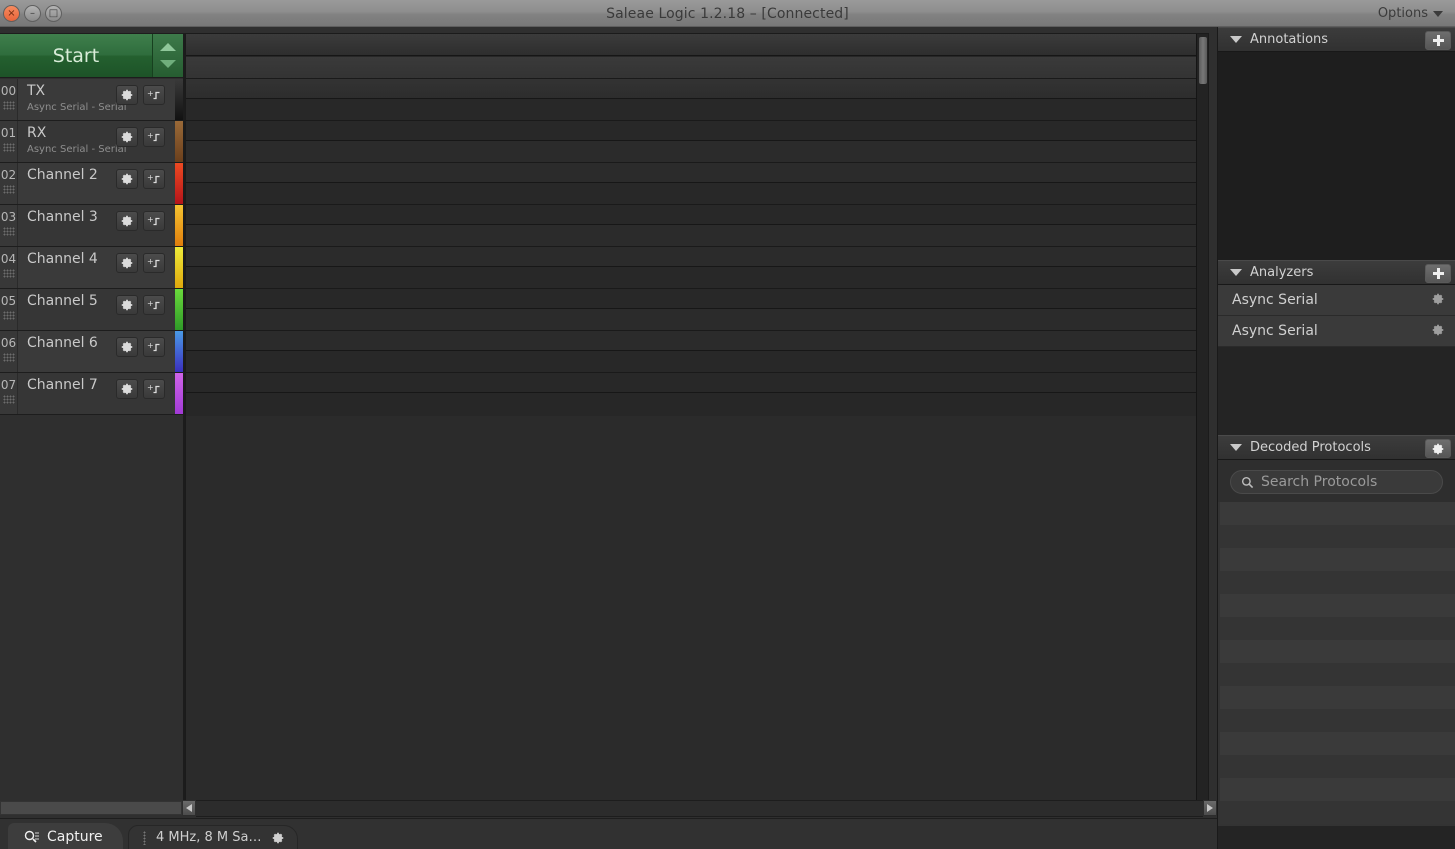  Describe the element at coordinates (91, 100) in the screenshot. I see `channel-row: 00 TX Async Serial - Serial +` at that location.